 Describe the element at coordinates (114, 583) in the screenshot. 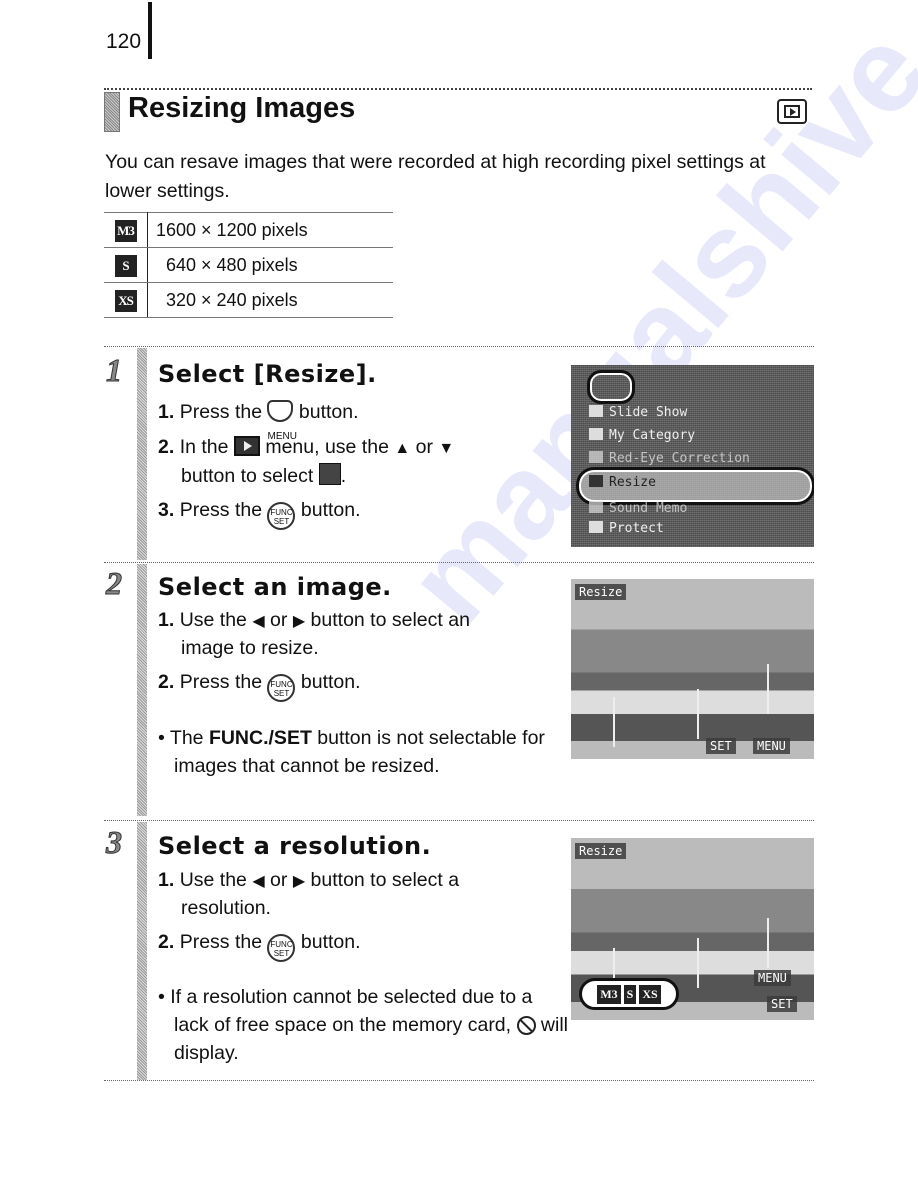

I see `step-number: 2` at that location.